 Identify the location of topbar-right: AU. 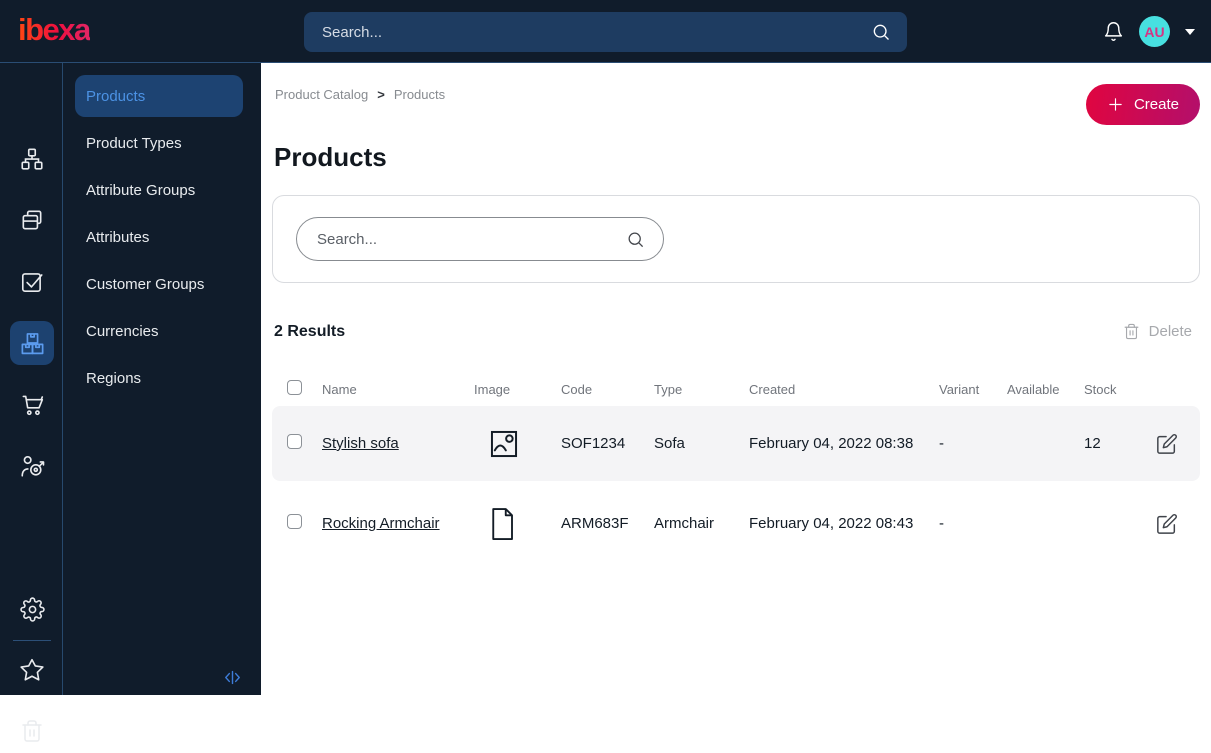
(1149, 31).